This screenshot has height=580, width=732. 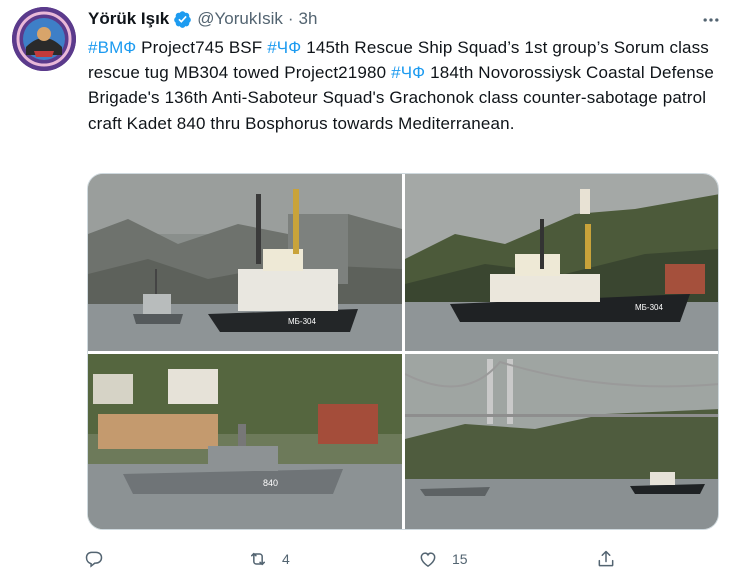 What do you see at coordinates (308, 19) in the screenshot?
I see `tweet-timestamp: 3h` at bounding box center [308, 19].